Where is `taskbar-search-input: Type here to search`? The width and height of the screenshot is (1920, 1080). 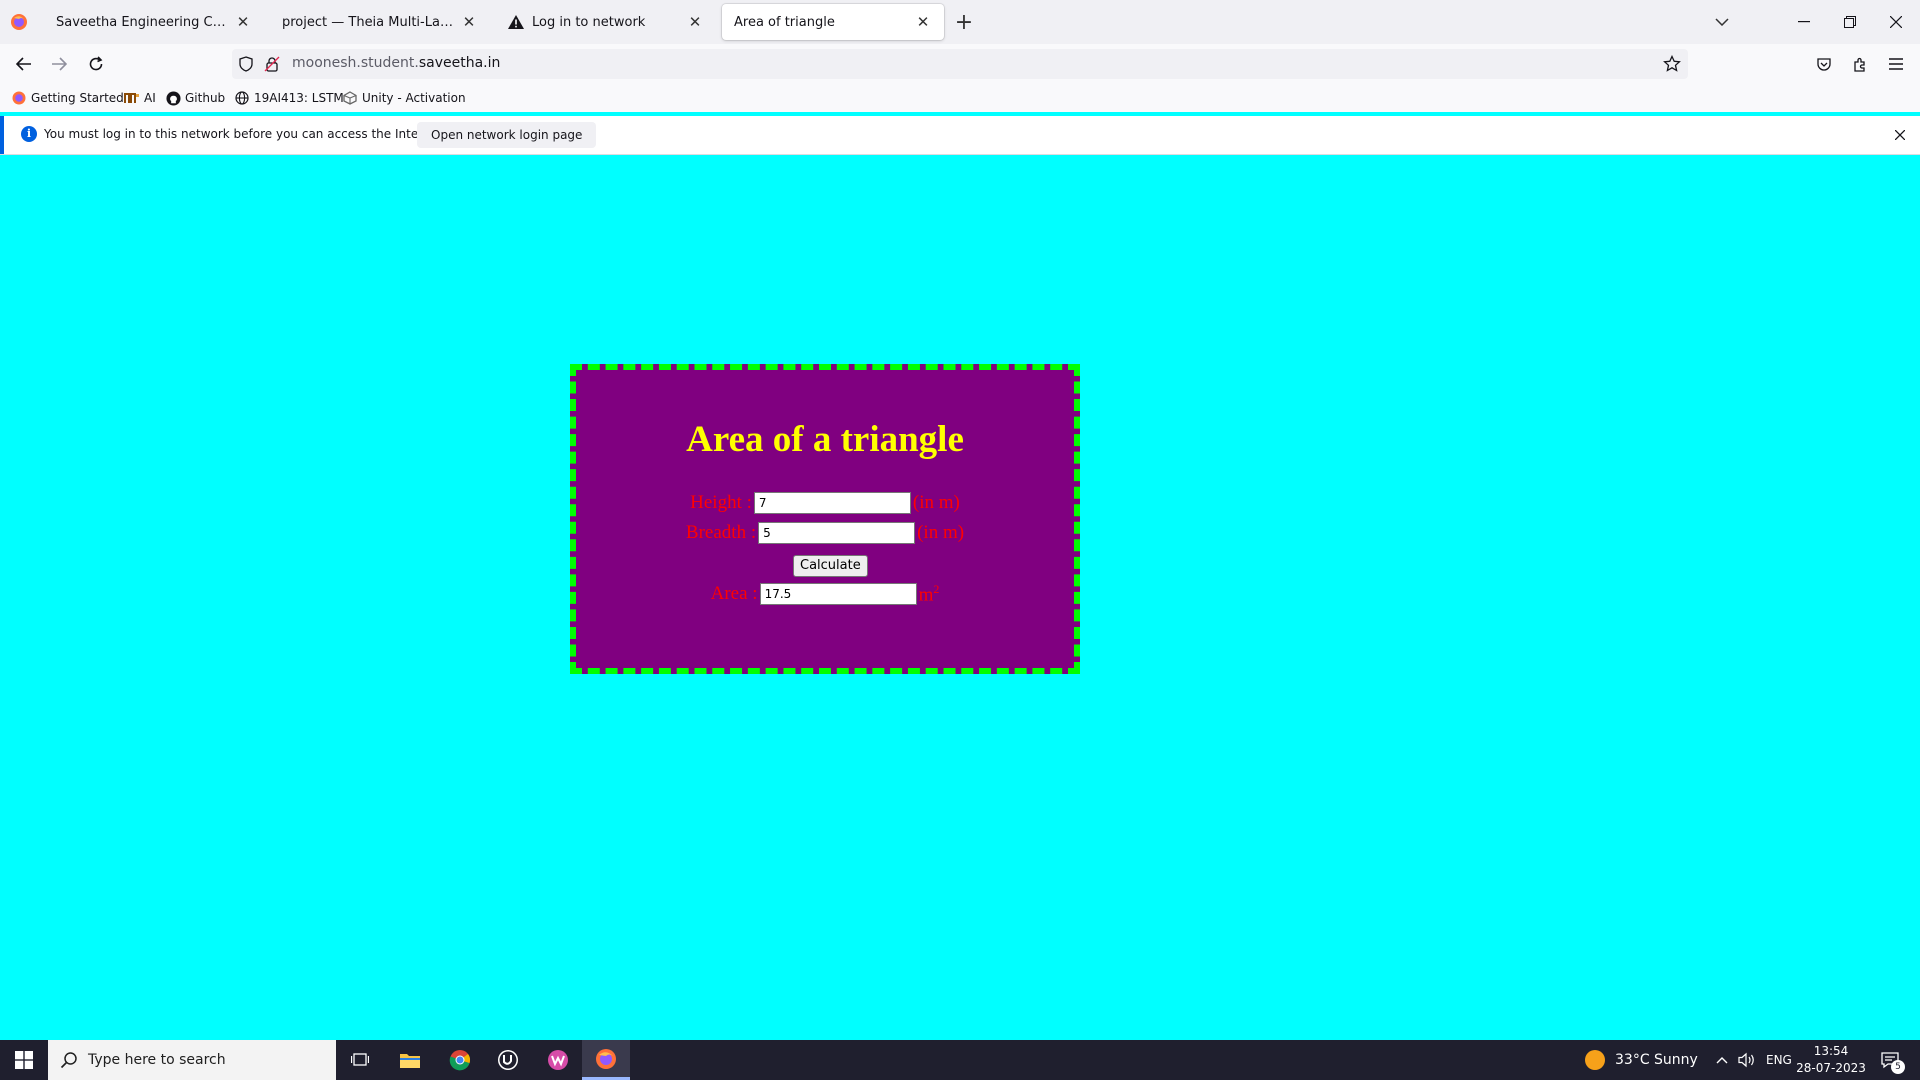
taskbar-search-input: Type here to search is located at coordinates (192, 1060).